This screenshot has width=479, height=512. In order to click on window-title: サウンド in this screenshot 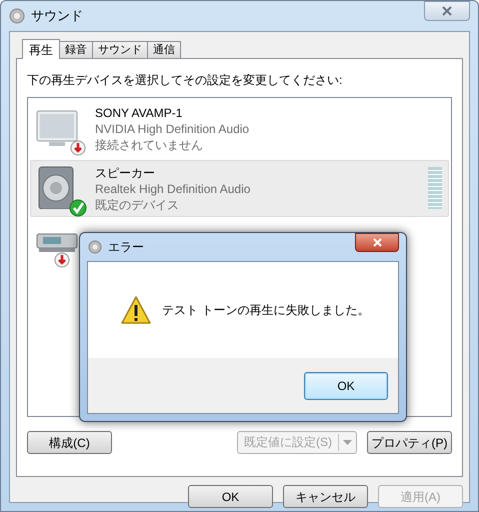, I will do `click(57, 16)`.